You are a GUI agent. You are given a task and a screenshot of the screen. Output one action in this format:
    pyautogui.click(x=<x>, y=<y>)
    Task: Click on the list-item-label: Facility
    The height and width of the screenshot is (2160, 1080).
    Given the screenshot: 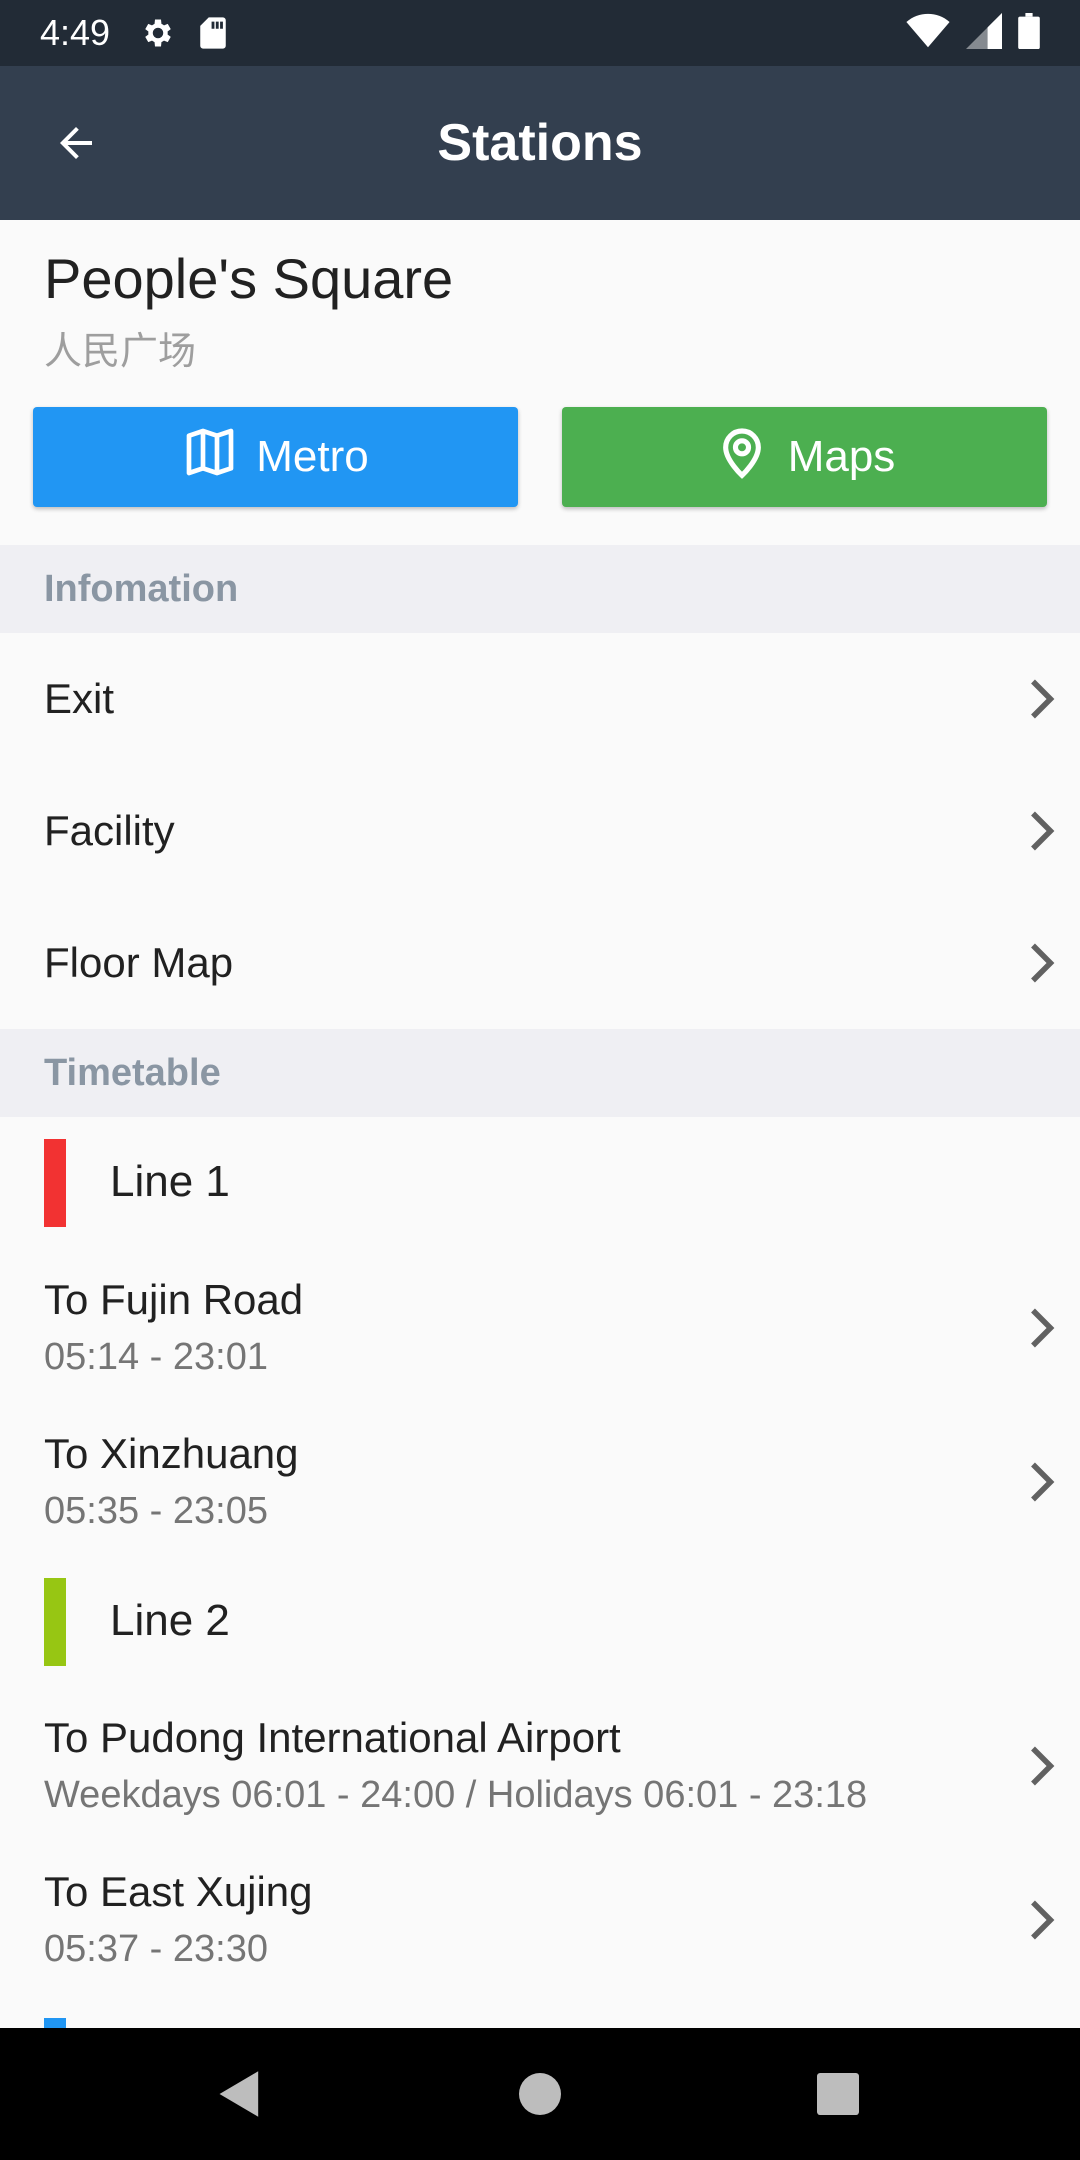 What is the action you would take?
    pyautogui.click(x=109, y=830)
    